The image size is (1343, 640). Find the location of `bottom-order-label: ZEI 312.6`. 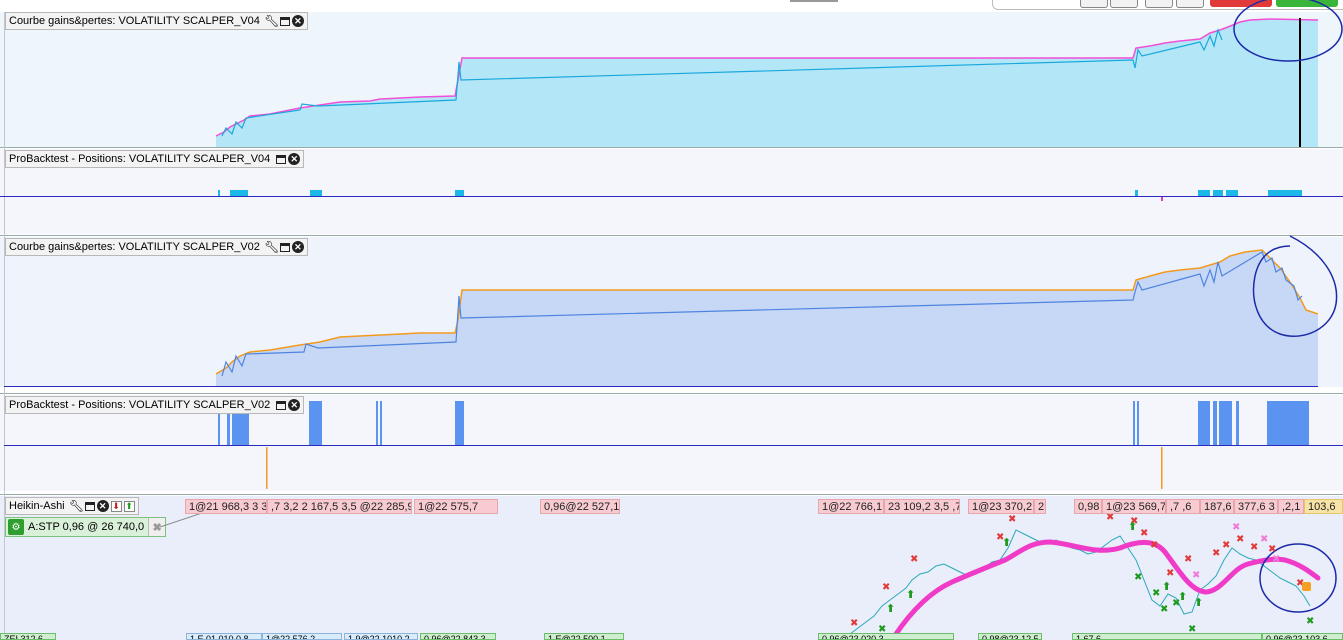

bottom-order-label: ZEI 312.6 is located at coordinates (28, 636).